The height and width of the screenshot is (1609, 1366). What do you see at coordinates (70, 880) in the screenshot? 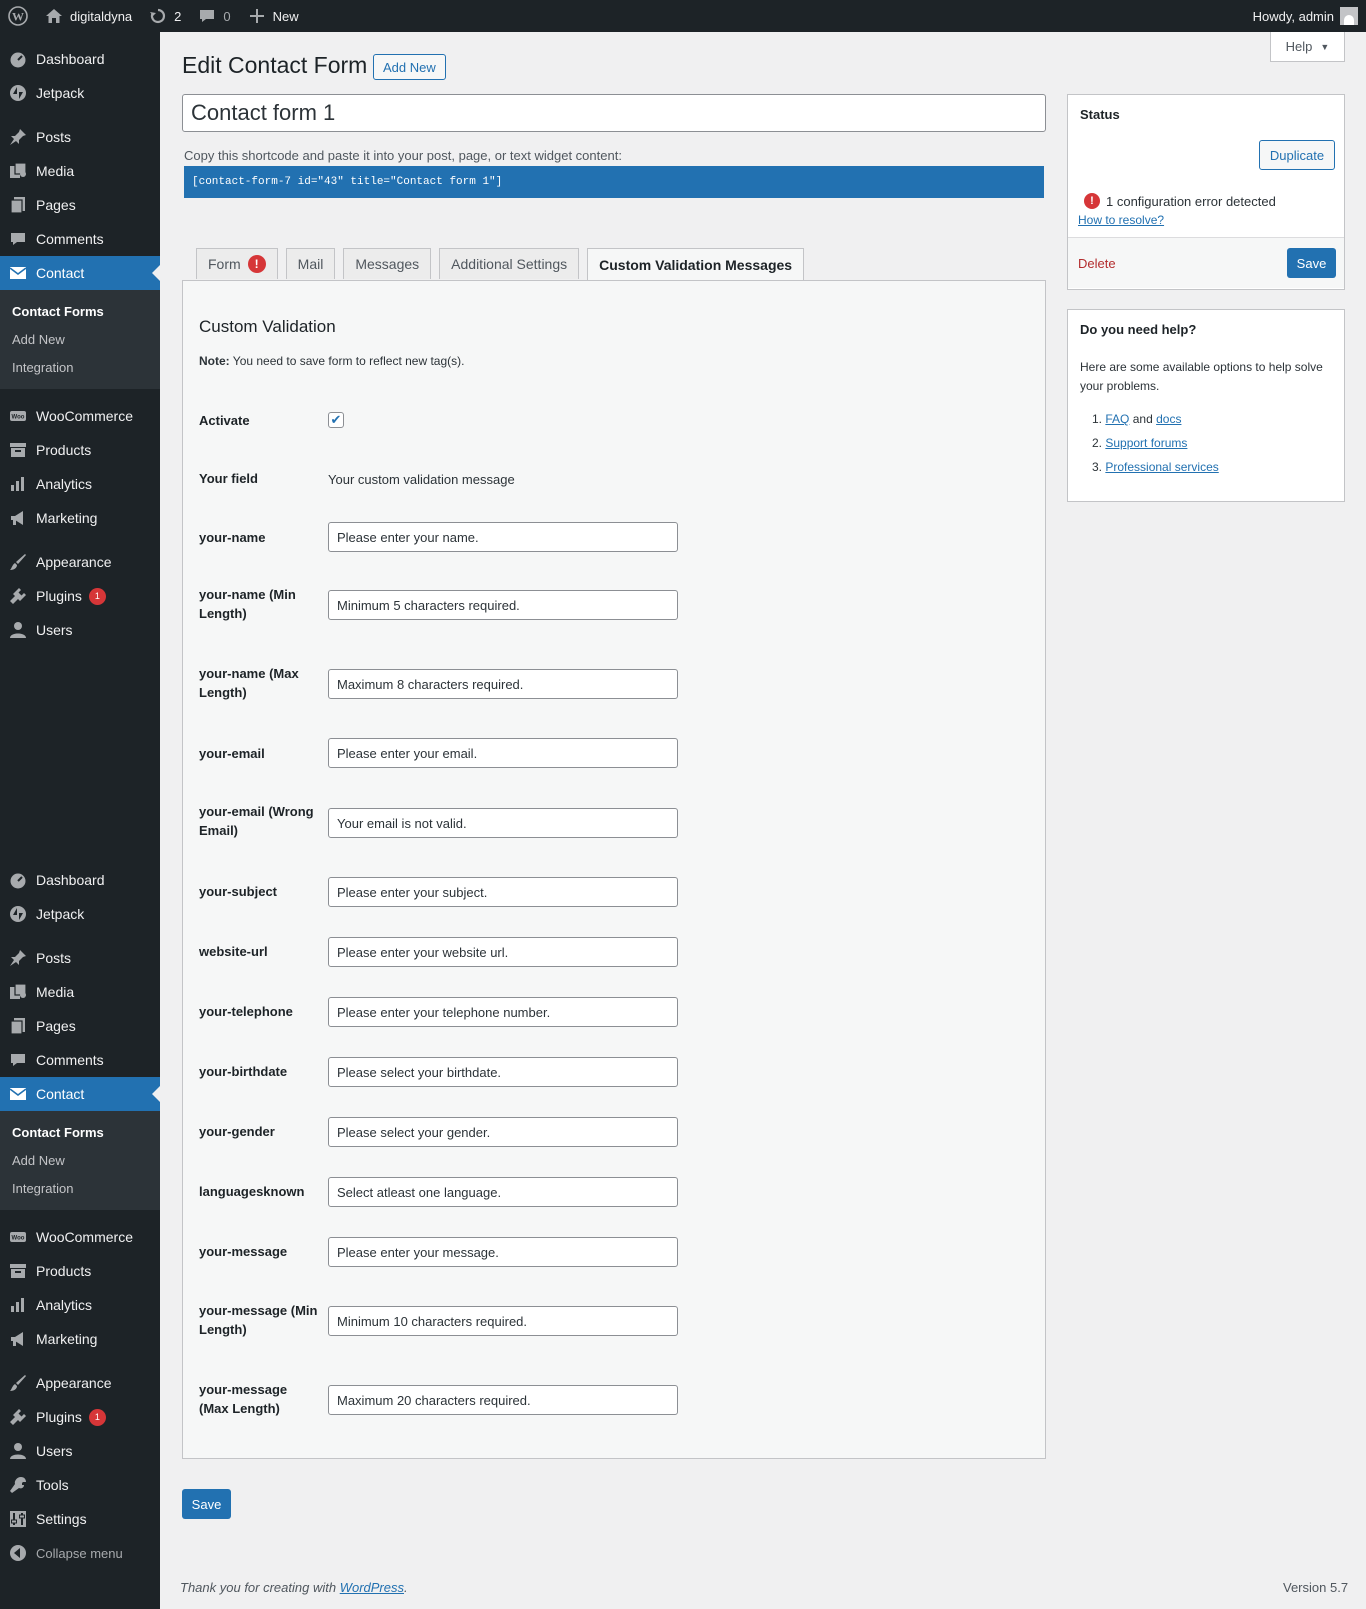
I see `menu-label: Dashboard` at bounding box center [70, 880].